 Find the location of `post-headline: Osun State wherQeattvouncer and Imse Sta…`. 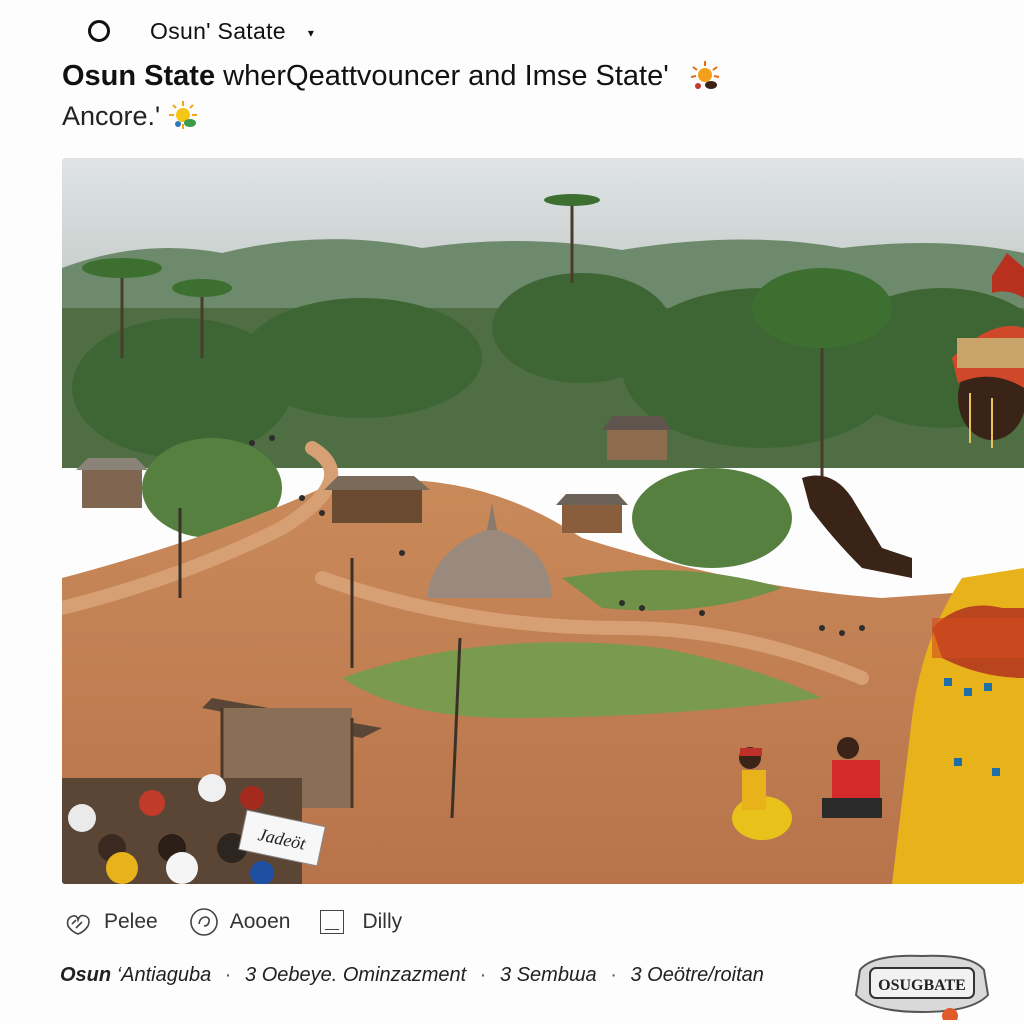

post-headline: Osun State wherQeattvouncer and Imse Sta… is located at coordinates (512, 76).